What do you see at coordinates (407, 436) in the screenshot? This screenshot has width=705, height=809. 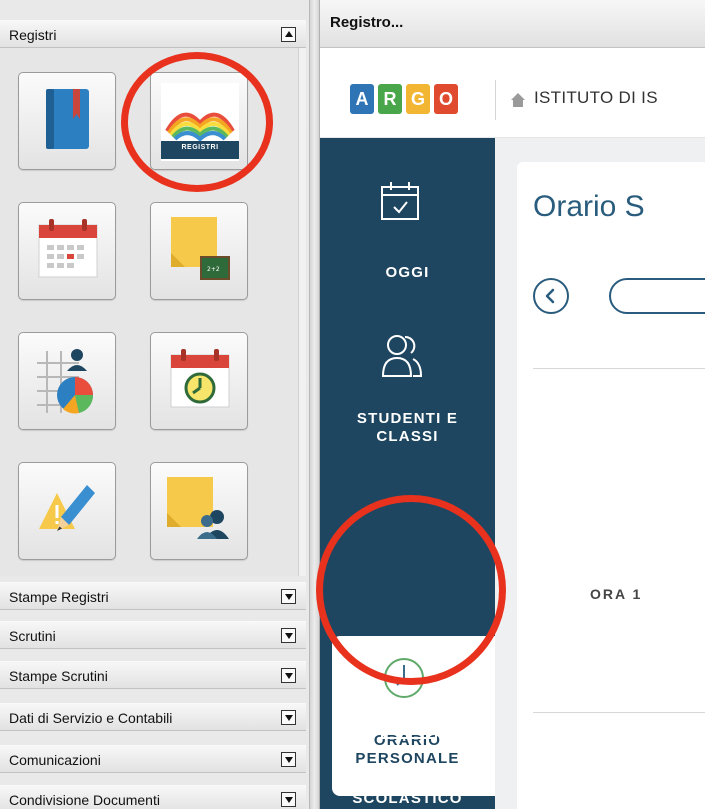 I see `nav-label-classi: CLASSI` at bounding box center [407, 436].